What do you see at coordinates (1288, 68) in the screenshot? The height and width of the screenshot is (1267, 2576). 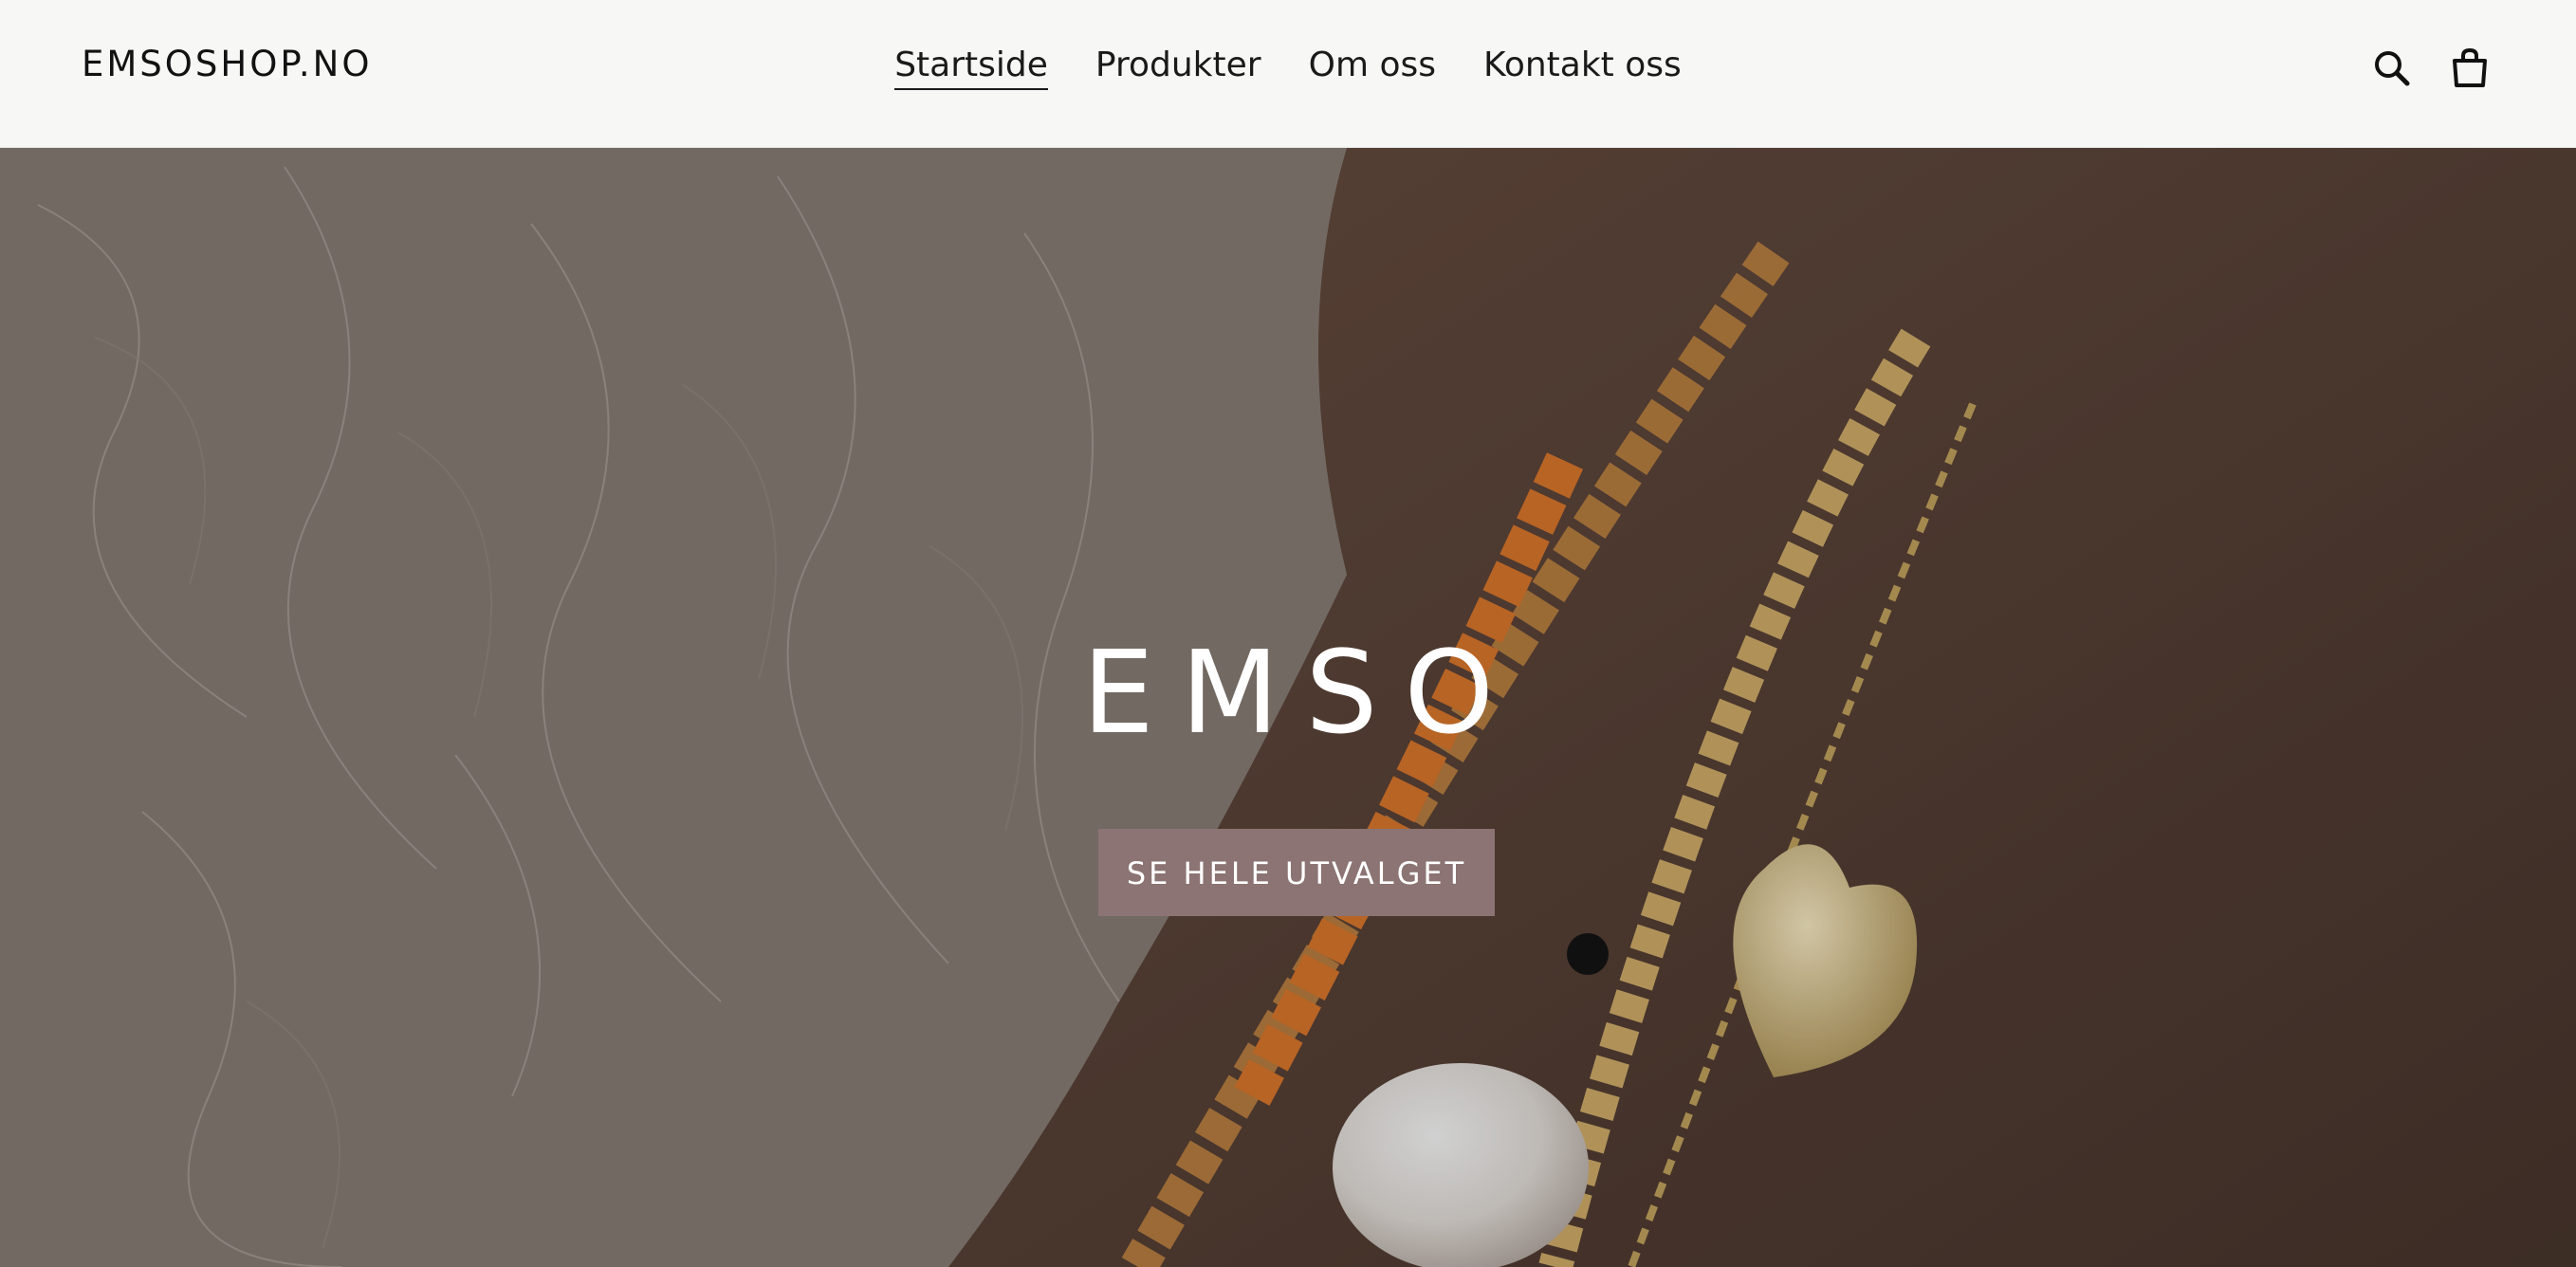 I see `main-nav: Startside Produkter Om oss Kontakt oss` at bounding box center [1288, 68].